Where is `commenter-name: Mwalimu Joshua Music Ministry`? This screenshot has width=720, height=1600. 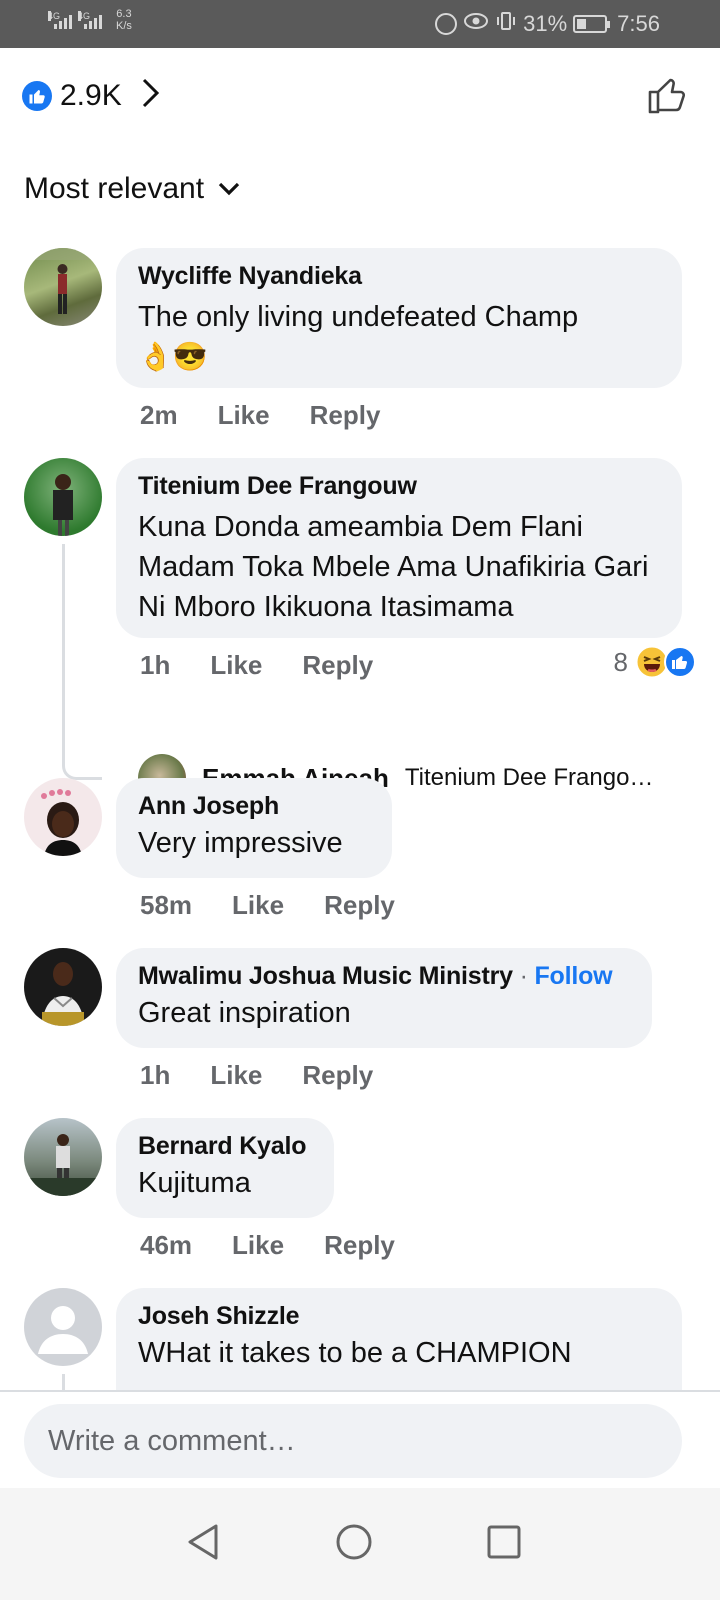
commenter-name: Mwalimu Joshua Music Ministry is located at coordinates (325, 976).